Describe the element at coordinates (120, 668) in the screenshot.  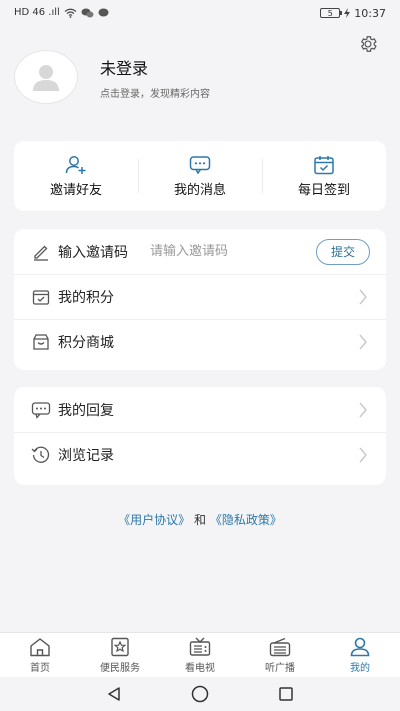
I see `tab-services-label: 便民服务` at that location.